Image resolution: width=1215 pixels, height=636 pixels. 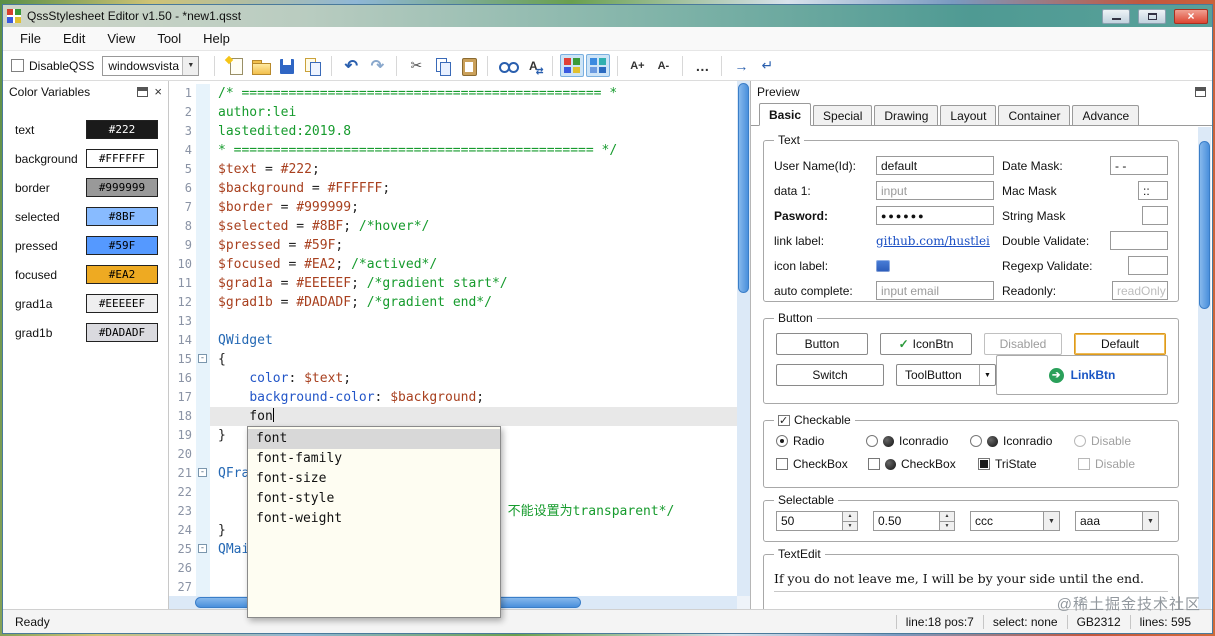 What do you see at coordinates (351, 65) in the screenshot?
I see `undo-icon: ↶` at bounding box center [351, 65].